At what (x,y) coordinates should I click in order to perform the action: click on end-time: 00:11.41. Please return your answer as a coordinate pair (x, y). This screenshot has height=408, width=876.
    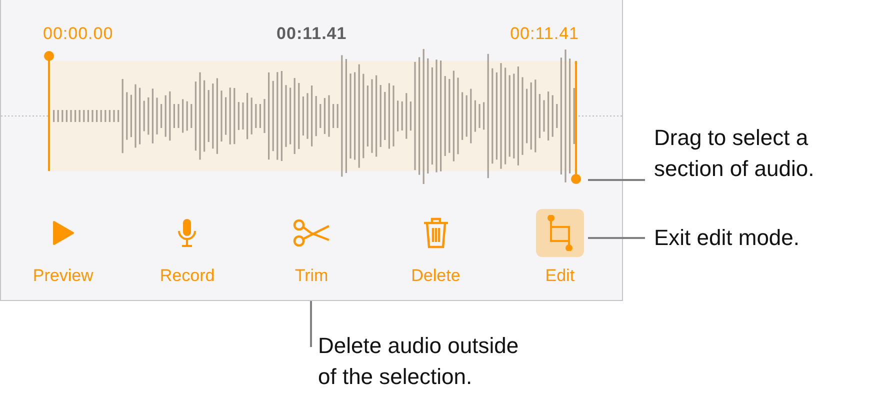
    Looking at the image, I should click on (544, 34).